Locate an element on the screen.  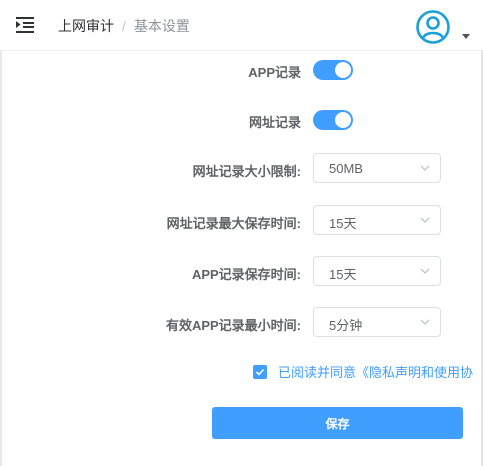
app-min-duration-label: 有效APP记录最小时间: is located at coordinates (233, 325).